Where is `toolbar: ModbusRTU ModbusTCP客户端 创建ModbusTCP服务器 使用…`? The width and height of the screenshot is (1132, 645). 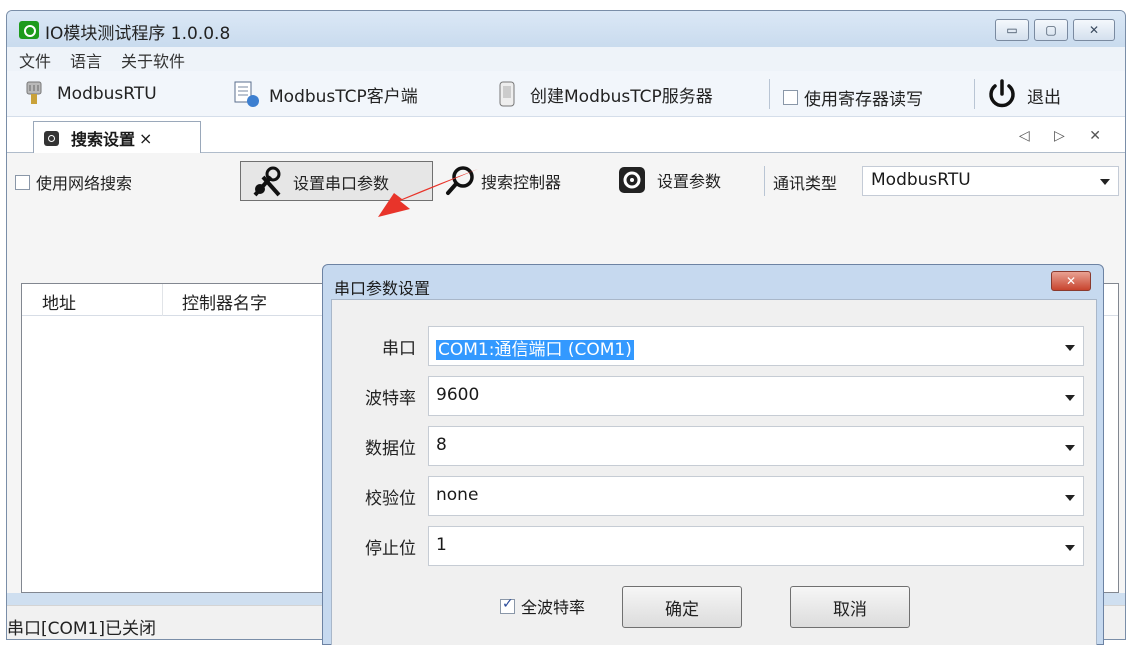
toolbar: ModbusRTU ModbusTCP客户端 创建ModbusTCP服务器 使用… is located at coordinates (566, 94).